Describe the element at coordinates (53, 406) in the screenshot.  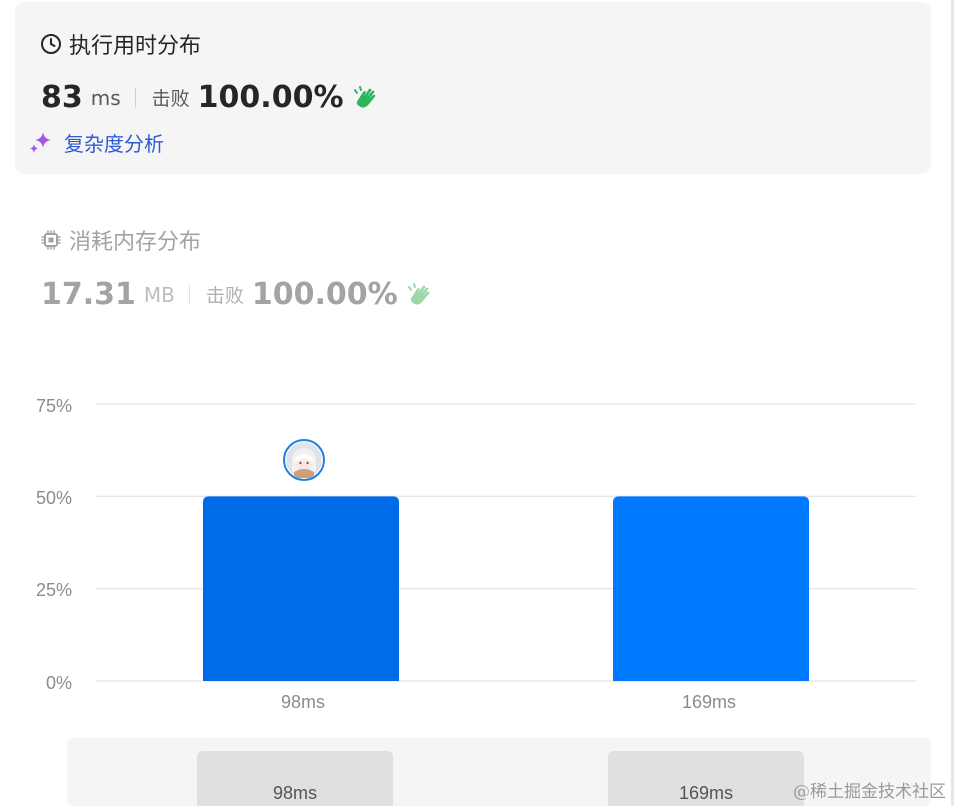
I see `y-tick-label: 75%` at that location.